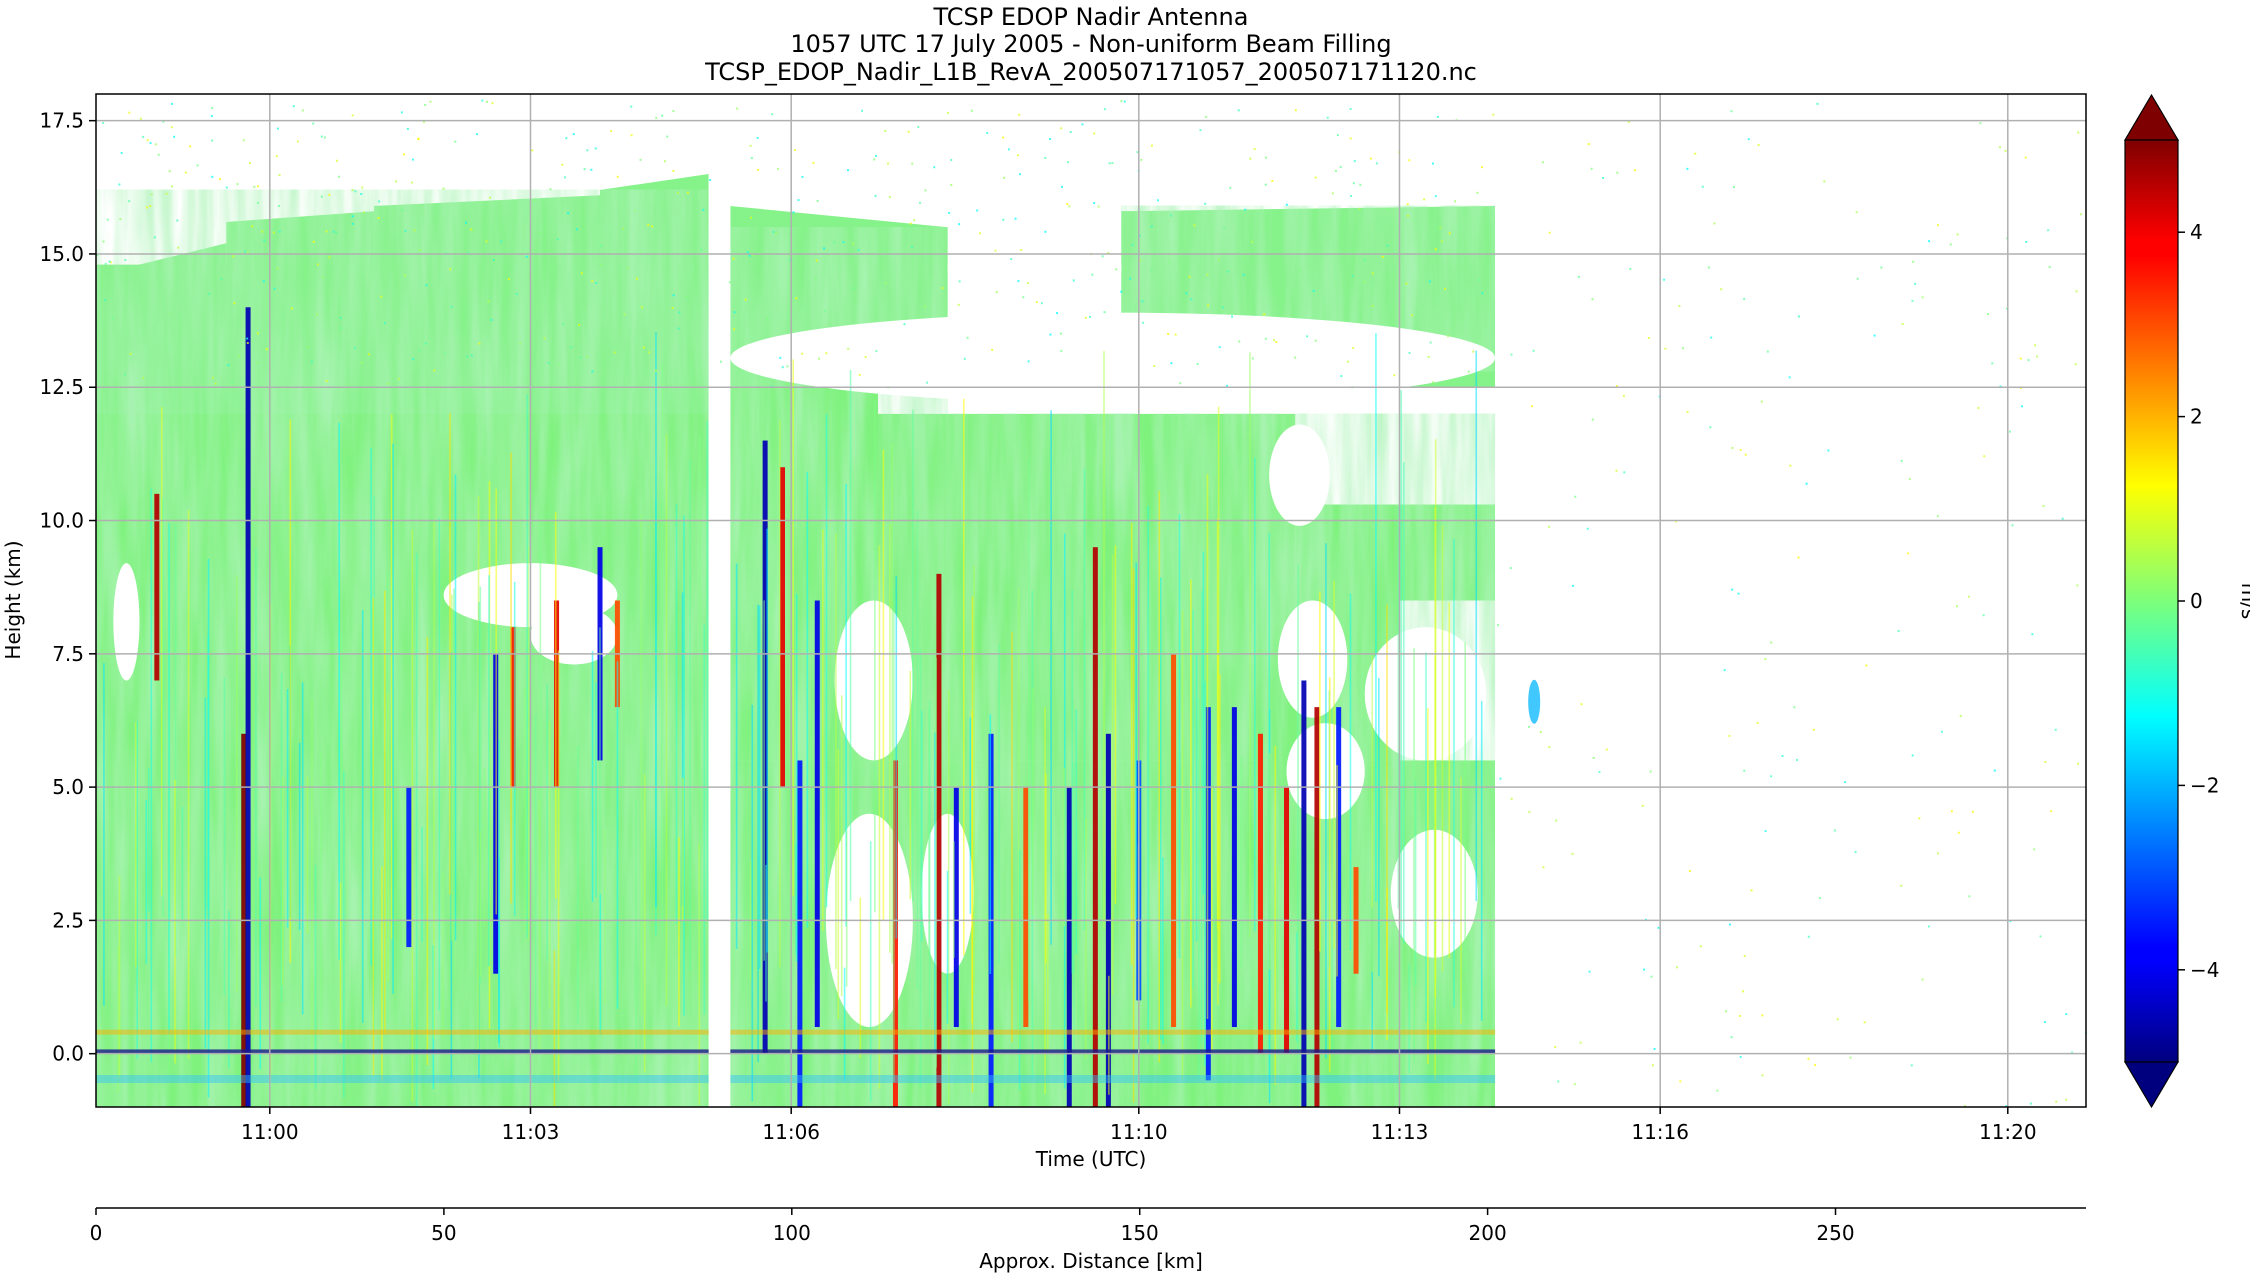  I want to click on distance-tick-label: 250, so click(1835, 1233).